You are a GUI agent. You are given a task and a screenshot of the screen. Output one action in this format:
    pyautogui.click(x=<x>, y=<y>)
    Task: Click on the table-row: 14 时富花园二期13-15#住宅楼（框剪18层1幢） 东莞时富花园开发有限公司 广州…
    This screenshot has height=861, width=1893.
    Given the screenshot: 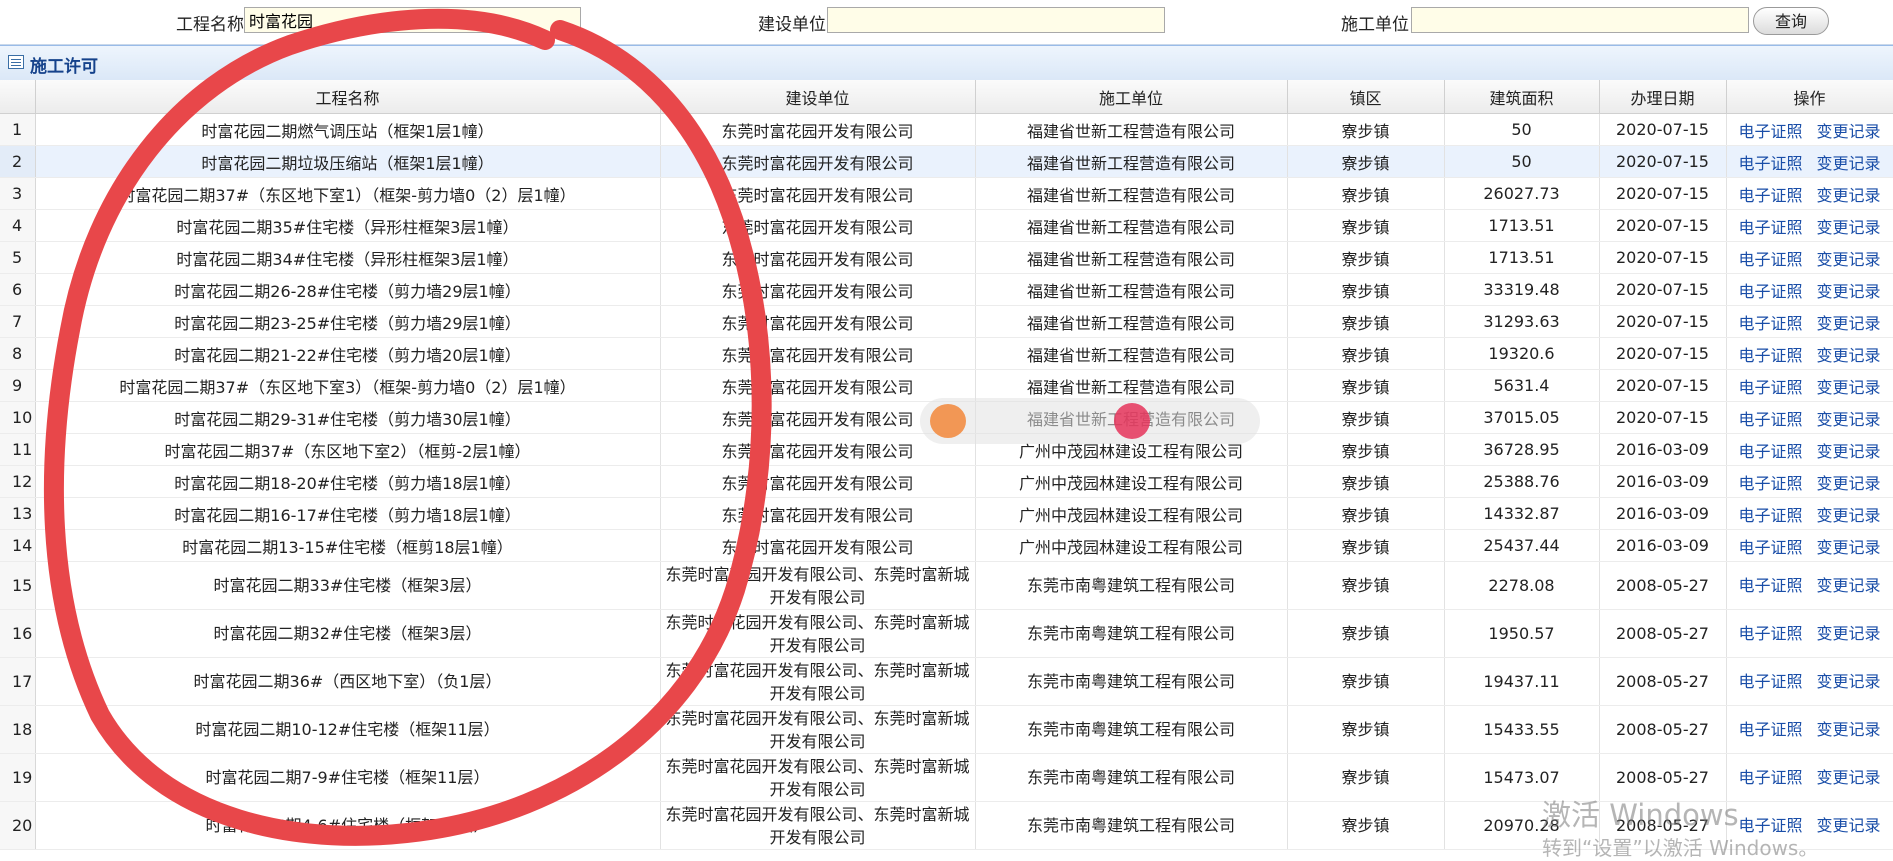 What is the action you would take?
    pyautogui.click(x=946, y=545)
    